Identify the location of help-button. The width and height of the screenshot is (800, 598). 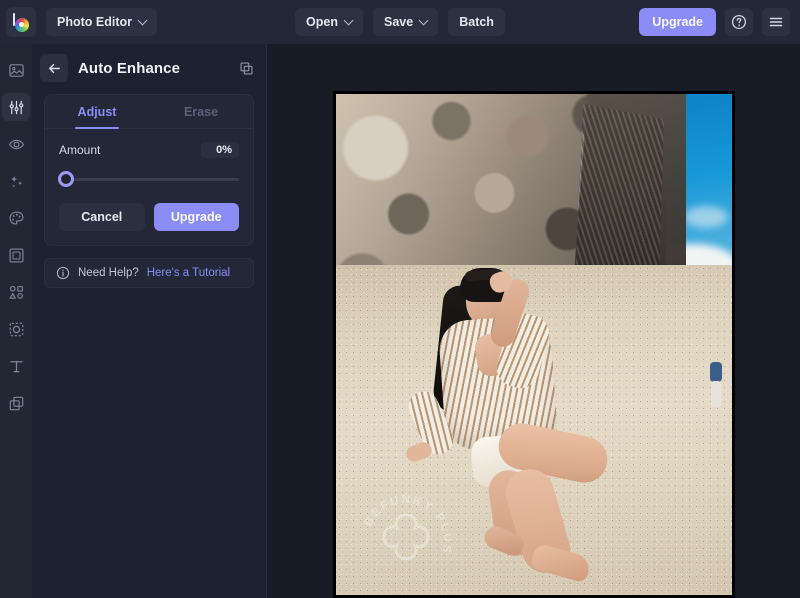
(739, 22).